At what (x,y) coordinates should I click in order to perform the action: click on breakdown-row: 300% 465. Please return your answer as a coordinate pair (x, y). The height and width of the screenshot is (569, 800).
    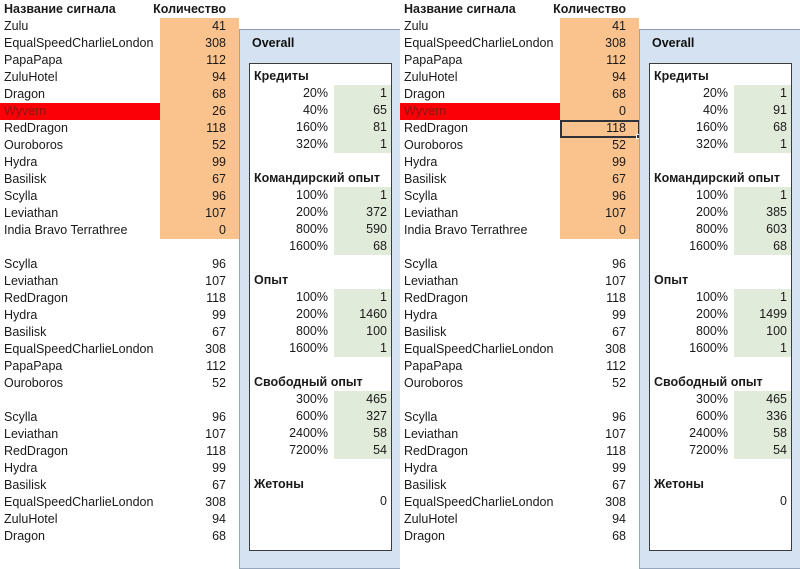
    Looking at the image, I should click on (320, 399).